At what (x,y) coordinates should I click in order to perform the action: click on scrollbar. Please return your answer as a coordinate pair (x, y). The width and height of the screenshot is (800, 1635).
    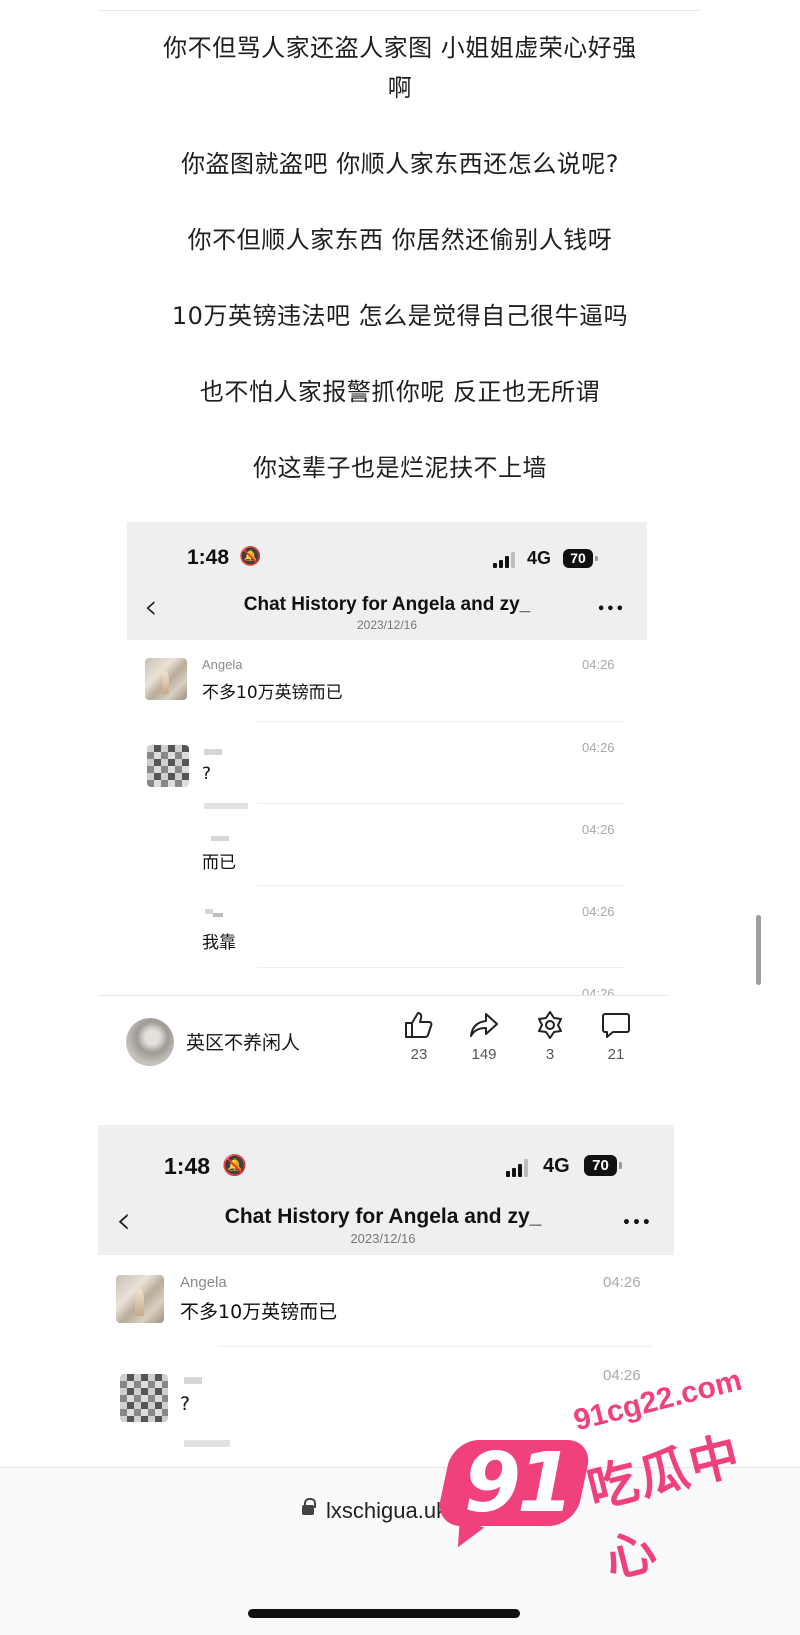
    Looking at the image, I should click on (758, 950).